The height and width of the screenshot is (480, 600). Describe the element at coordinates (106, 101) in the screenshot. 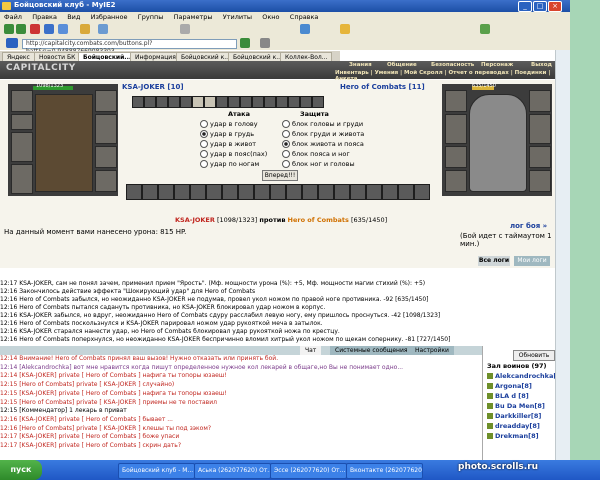

I see `amulet-slot-icon` at that location.